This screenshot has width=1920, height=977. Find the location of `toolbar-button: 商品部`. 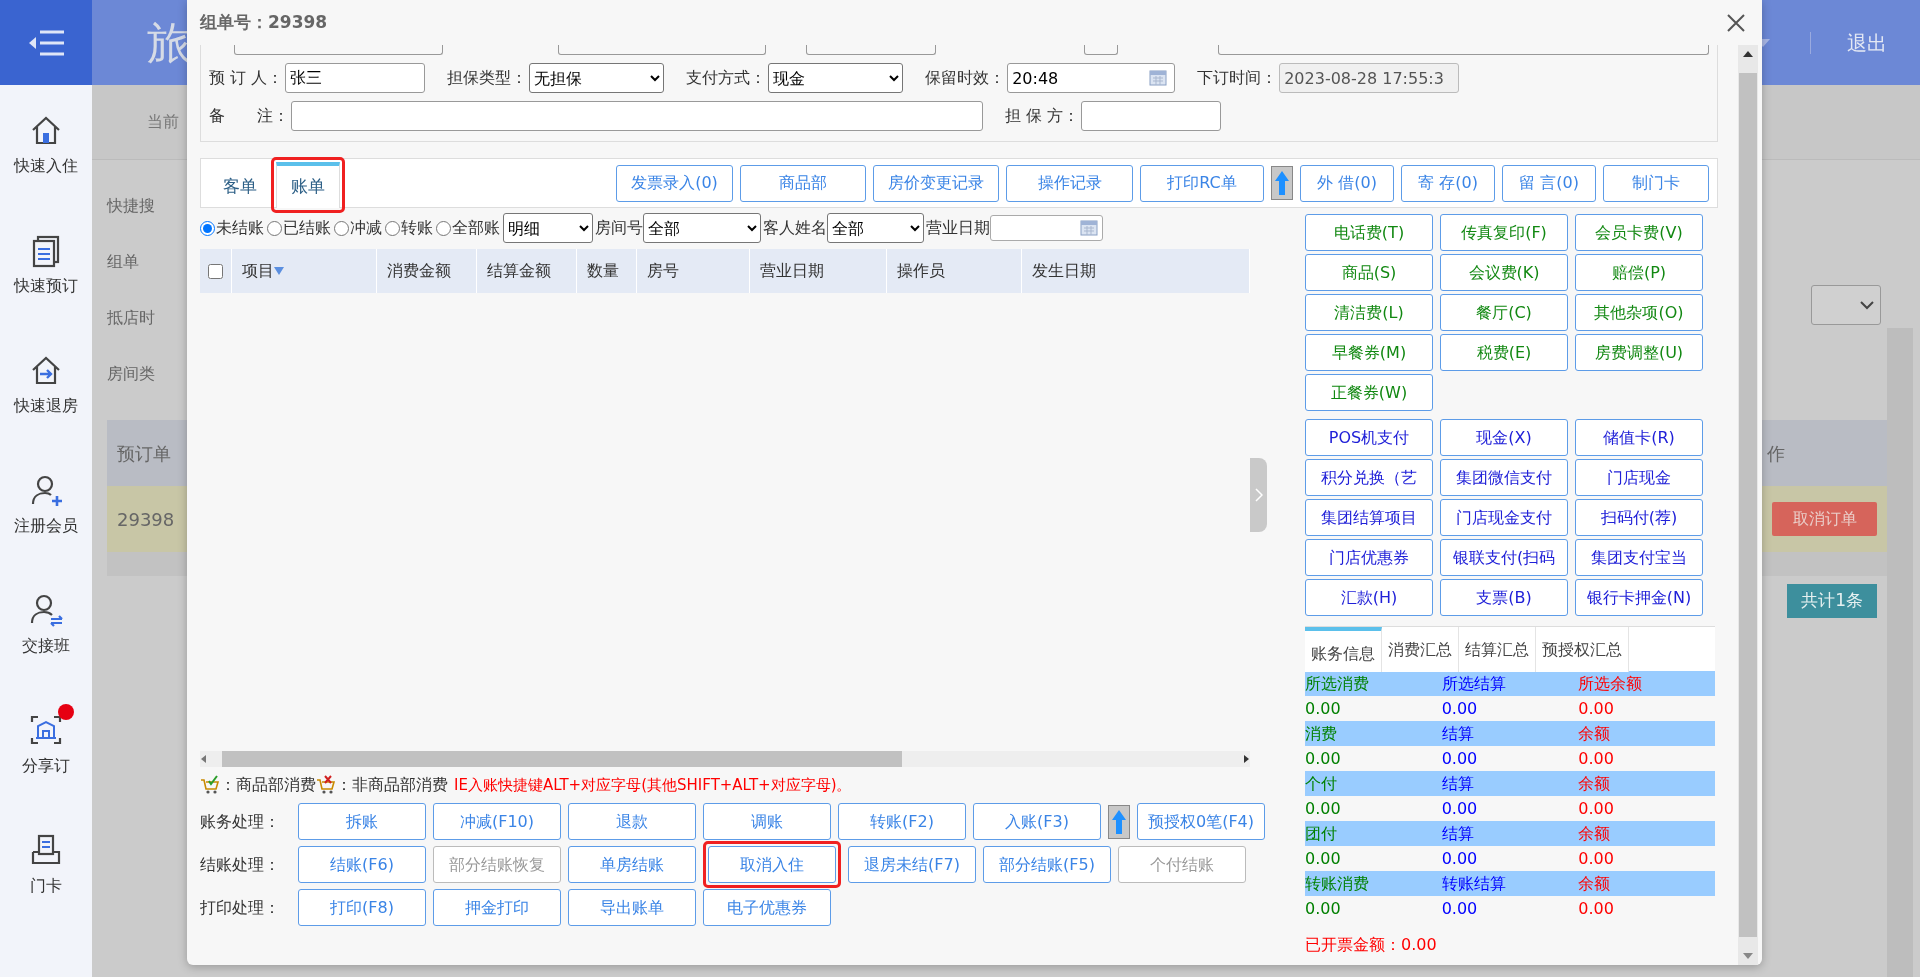

toolbar-button: 商品部 is located at coordinates (803, 183).